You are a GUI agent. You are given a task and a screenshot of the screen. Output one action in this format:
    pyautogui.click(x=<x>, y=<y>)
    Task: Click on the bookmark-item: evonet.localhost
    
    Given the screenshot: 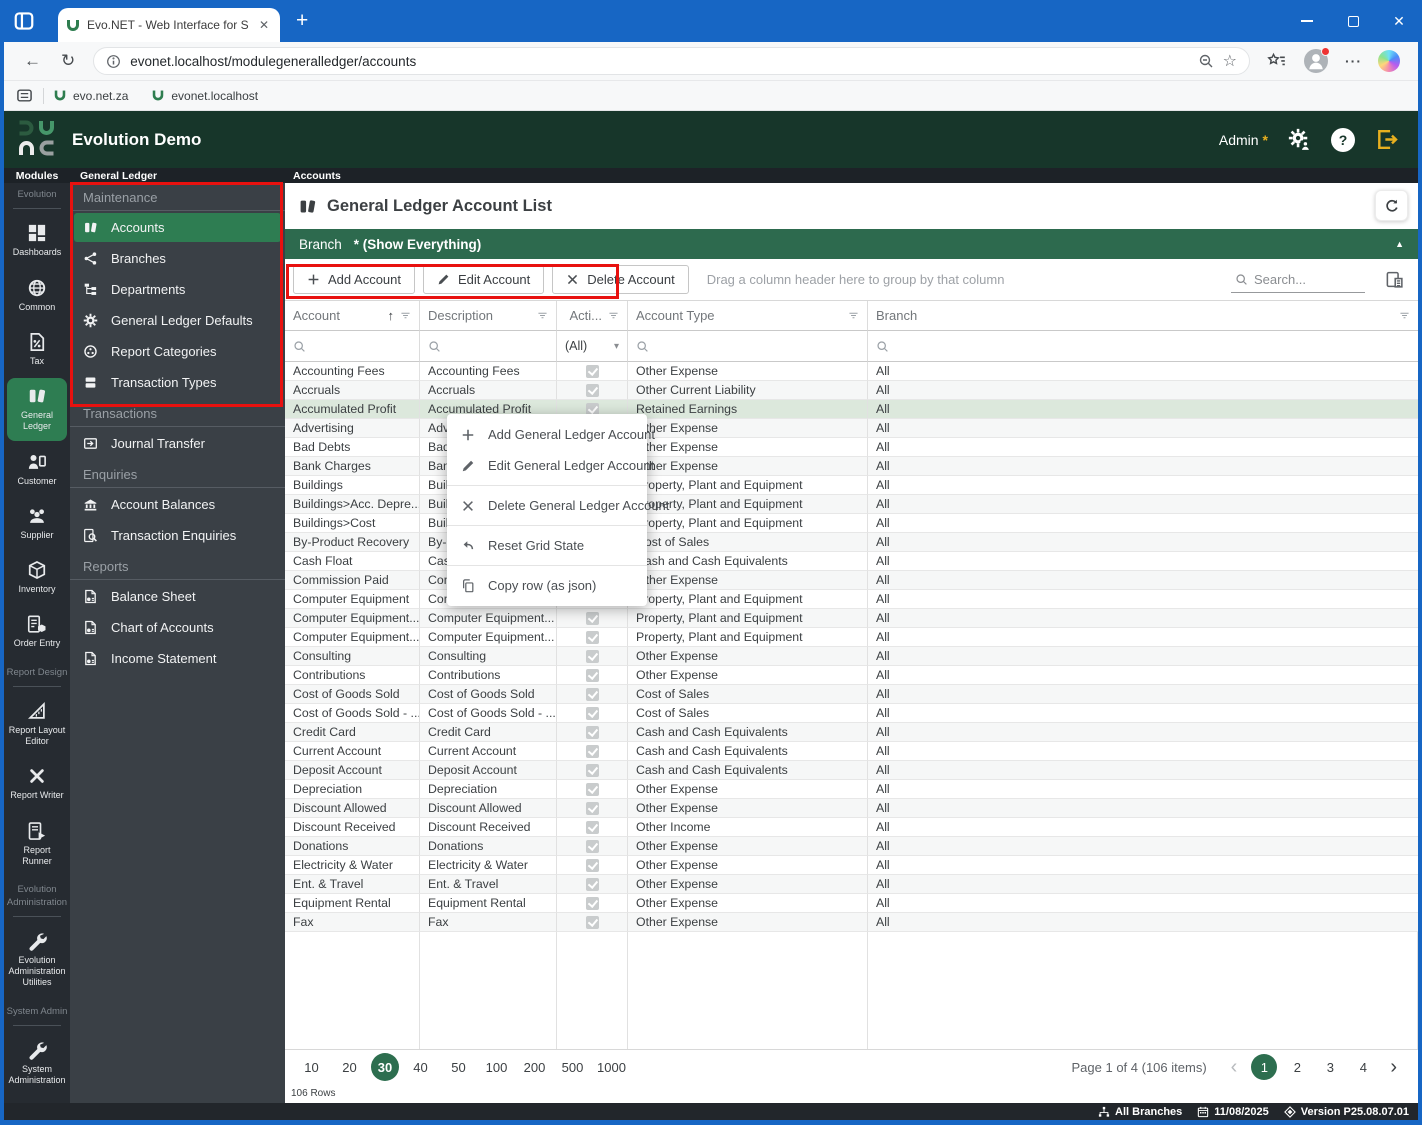 What is the action you would take?
    pyautogui.click(x=205, y=96)
    